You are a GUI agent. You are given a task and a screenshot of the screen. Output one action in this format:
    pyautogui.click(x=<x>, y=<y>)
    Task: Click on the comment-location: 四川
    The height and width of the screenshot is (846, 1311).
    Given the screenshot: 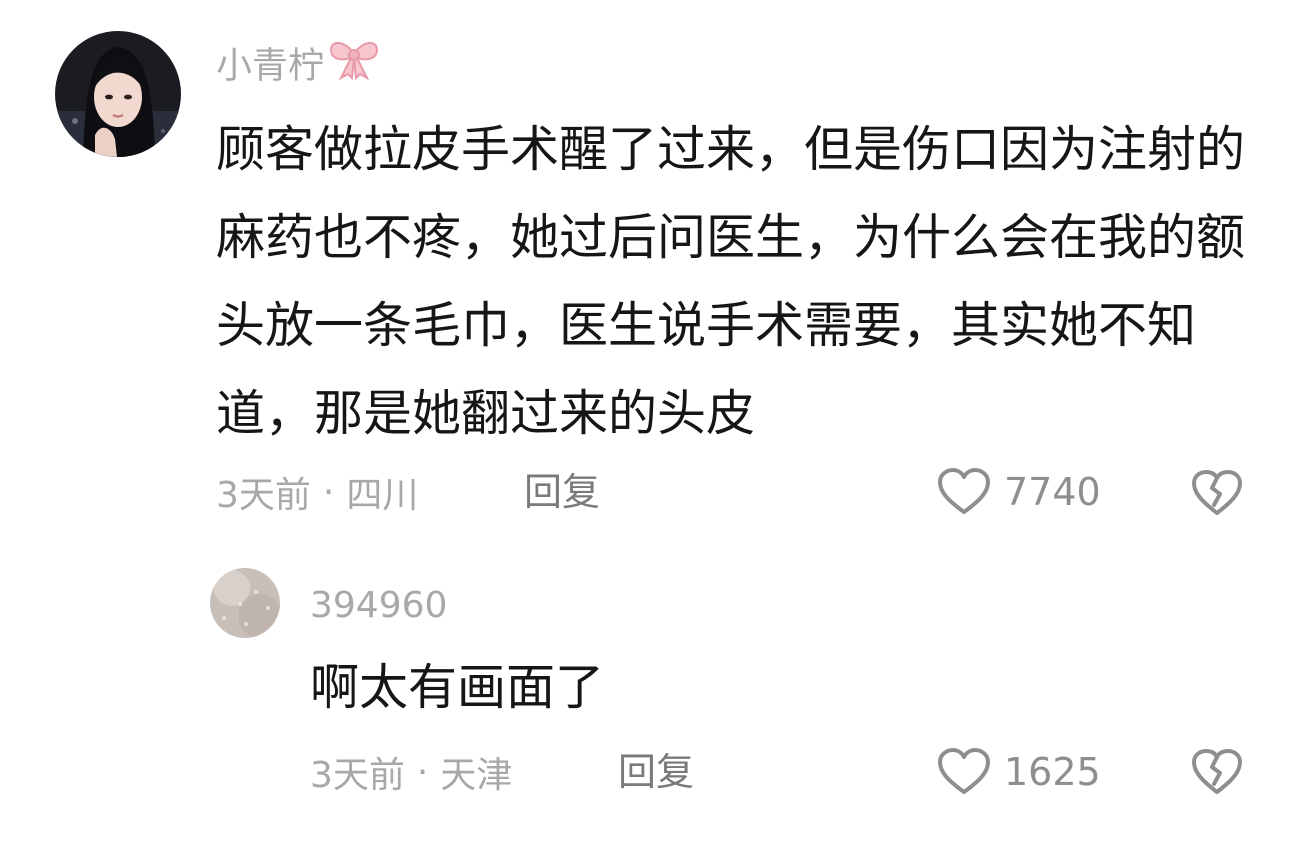 What is the action you would take?
    pyautogui.click(x=382, y=495)
    